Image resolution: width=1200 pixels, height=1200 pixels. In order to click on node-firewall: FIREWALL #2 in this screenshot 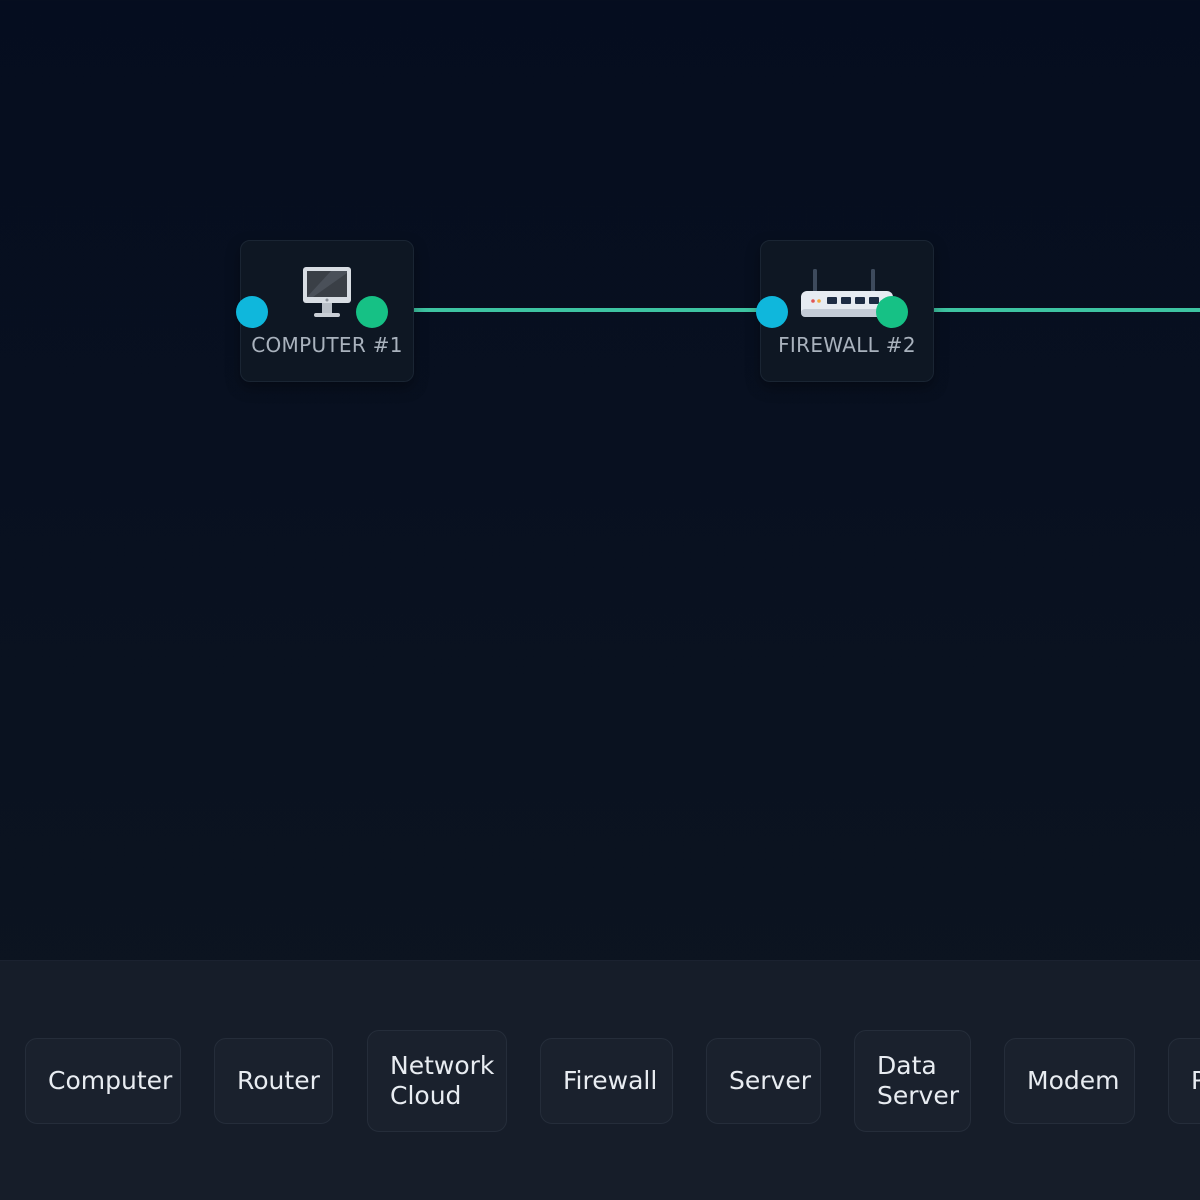, I will do `click(845, 311)`.